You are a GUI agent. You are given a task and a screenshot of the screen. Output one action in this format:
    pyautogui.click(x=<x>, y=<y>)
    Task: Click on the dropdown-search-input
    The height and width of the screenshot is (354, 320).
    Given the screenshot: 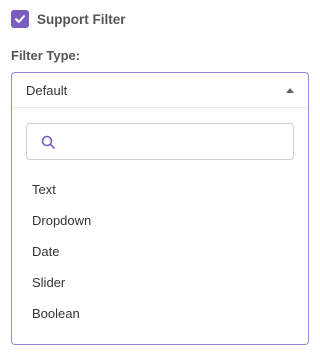 What is the action you would take?
    pyautogui.click(x=175, y=141)
    